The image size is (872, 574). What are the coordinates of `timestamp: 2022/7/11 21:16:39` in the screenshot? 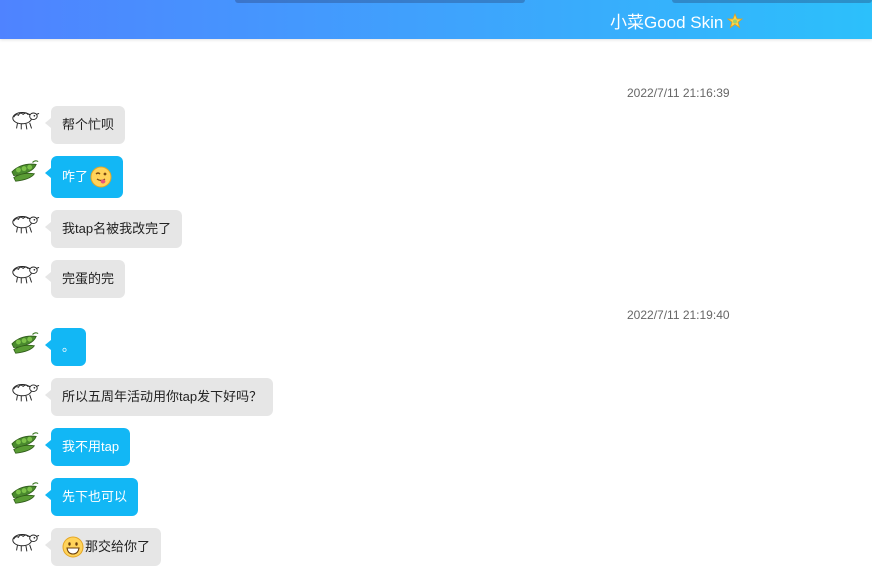 It's located at (678, 93).